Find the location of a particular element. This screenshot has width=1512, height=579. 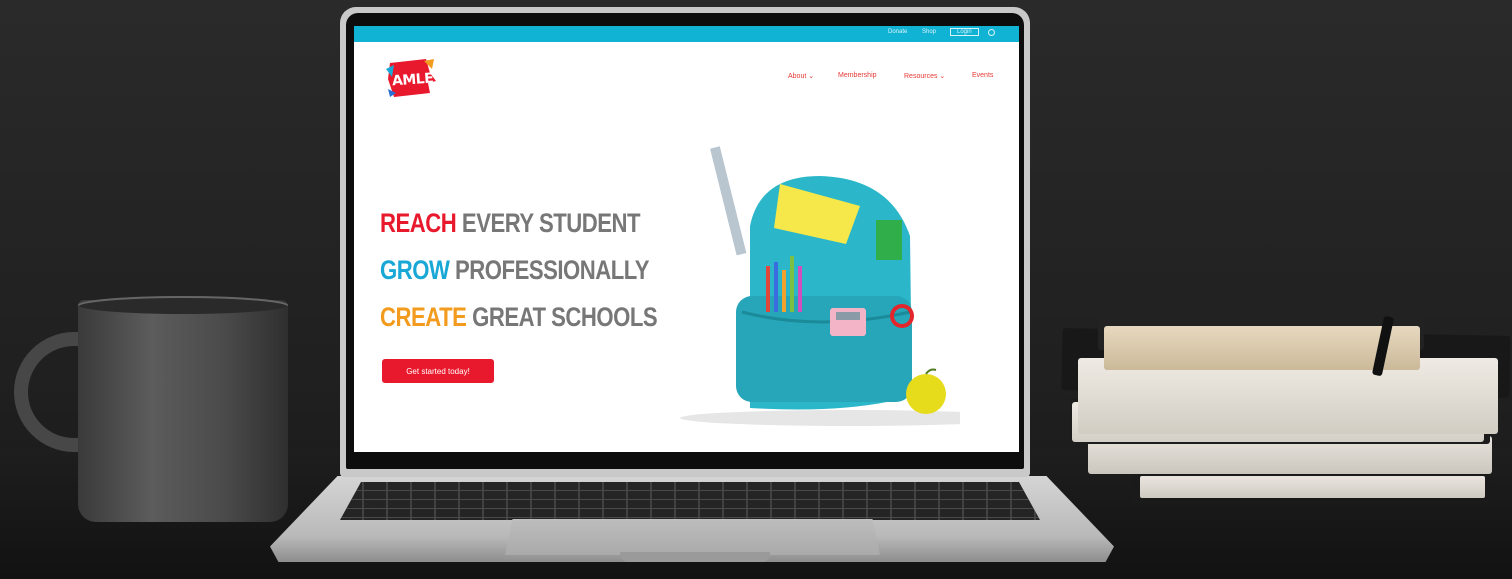

coffee-mug is located at coordinates (183, 411).